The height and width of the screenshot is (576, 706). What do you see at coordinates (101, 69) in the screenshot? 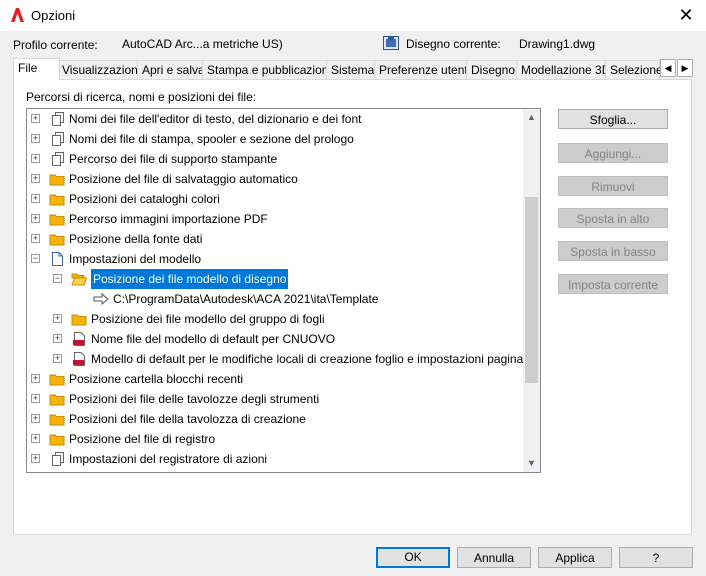
I see `tab-visualizzazione: Visualizzazione` at bounding box center [101, 69].